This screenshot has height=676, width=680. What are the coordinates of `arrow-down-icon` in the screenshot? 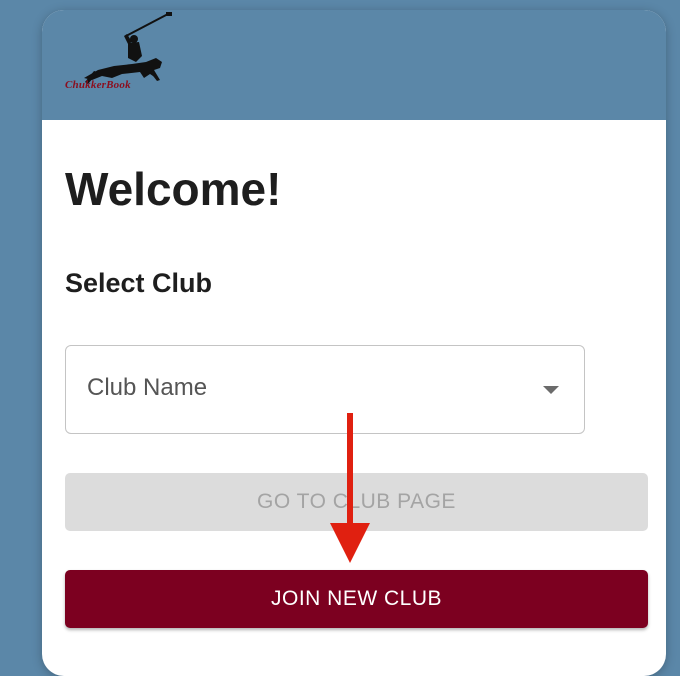 It's located at (350, 488).